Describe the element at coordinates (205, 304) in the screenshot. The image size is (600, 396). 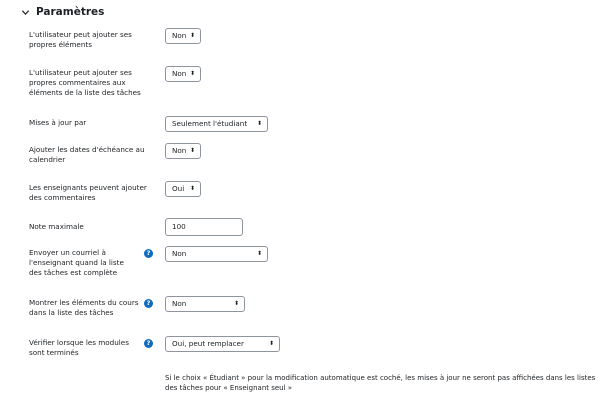
I see `show-course-items-select: Non ⬍` at that location.